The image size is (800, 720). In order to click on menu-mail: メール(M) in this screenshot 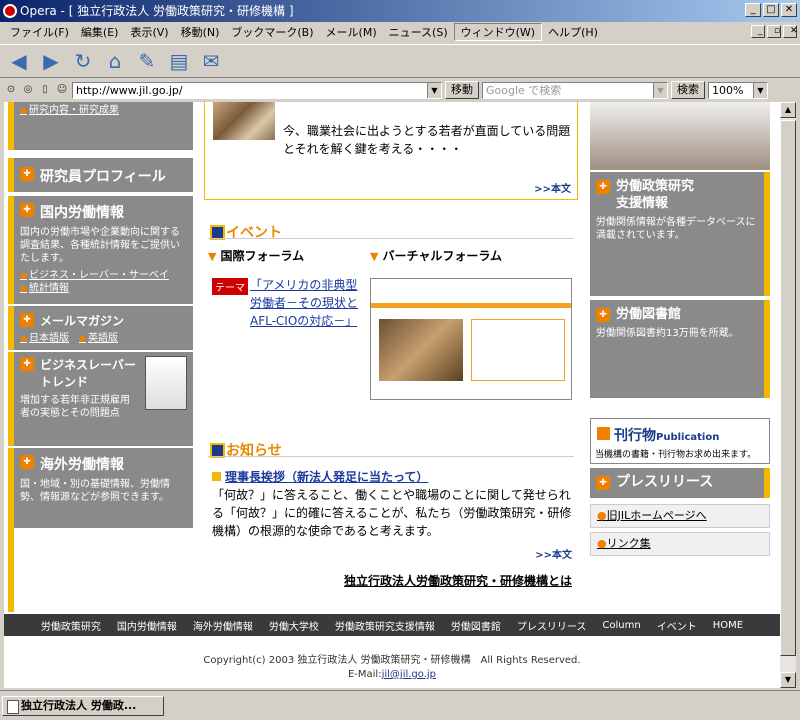, I will do `click(351, 32)`.